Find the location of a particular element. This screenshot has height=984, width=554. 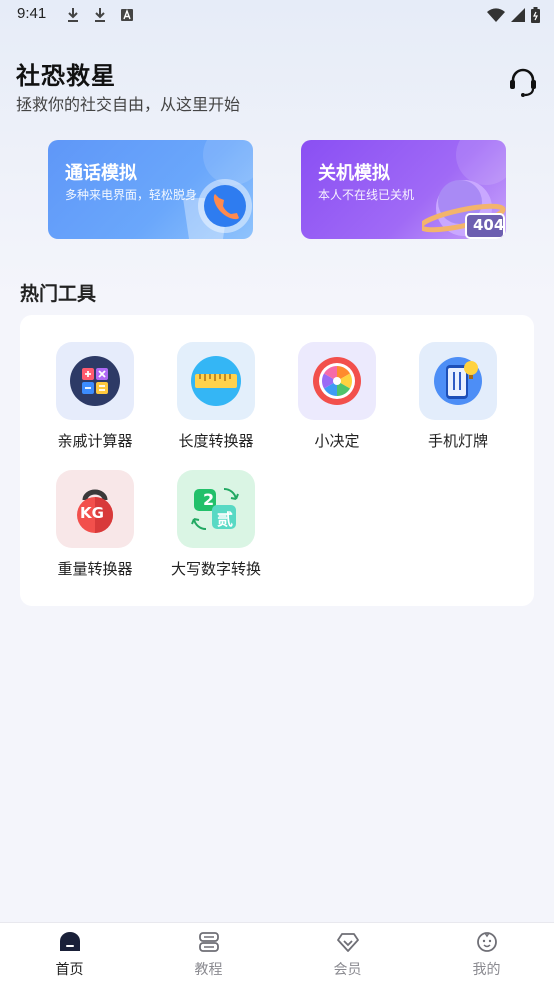

tool-label: 亲戚计算器 is located at coordinates (95, 441).